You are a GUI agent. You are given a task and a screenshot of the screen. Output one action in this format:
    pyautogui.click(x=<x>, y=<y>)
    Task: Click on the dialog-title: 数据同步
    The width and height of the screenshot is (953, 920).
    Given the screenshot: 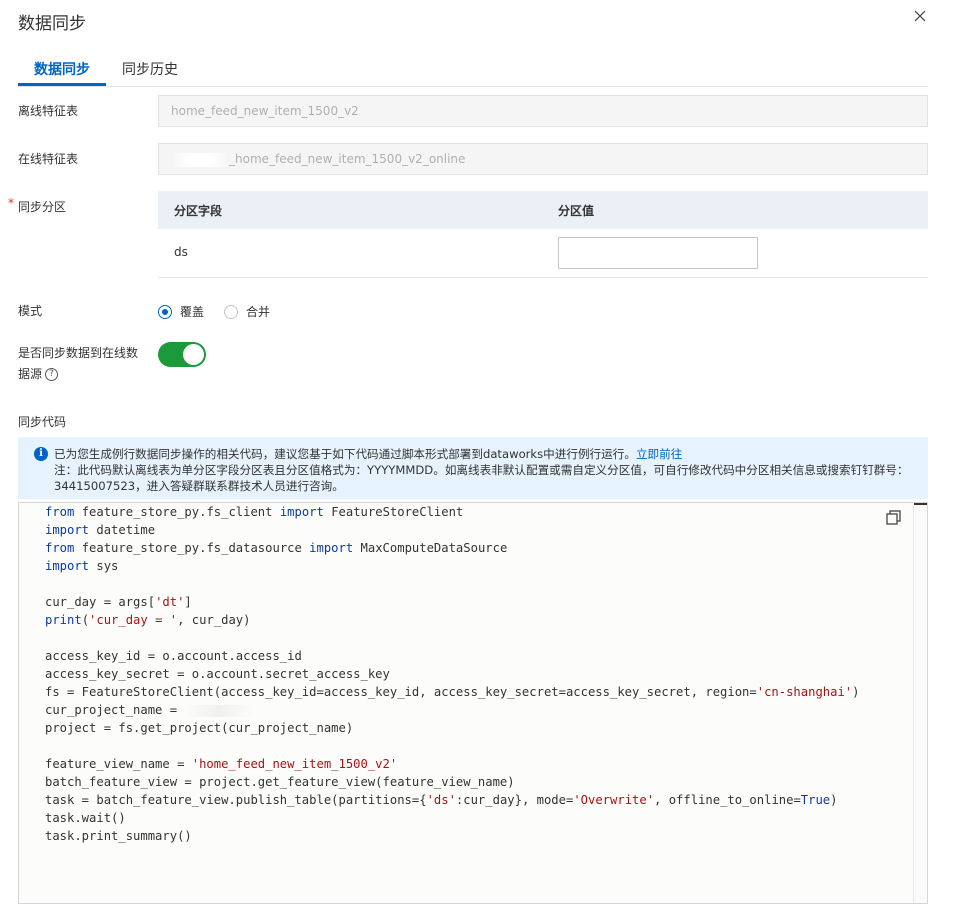 What is the action you would take?
    pyautogui.click(x=52, y=24)
    